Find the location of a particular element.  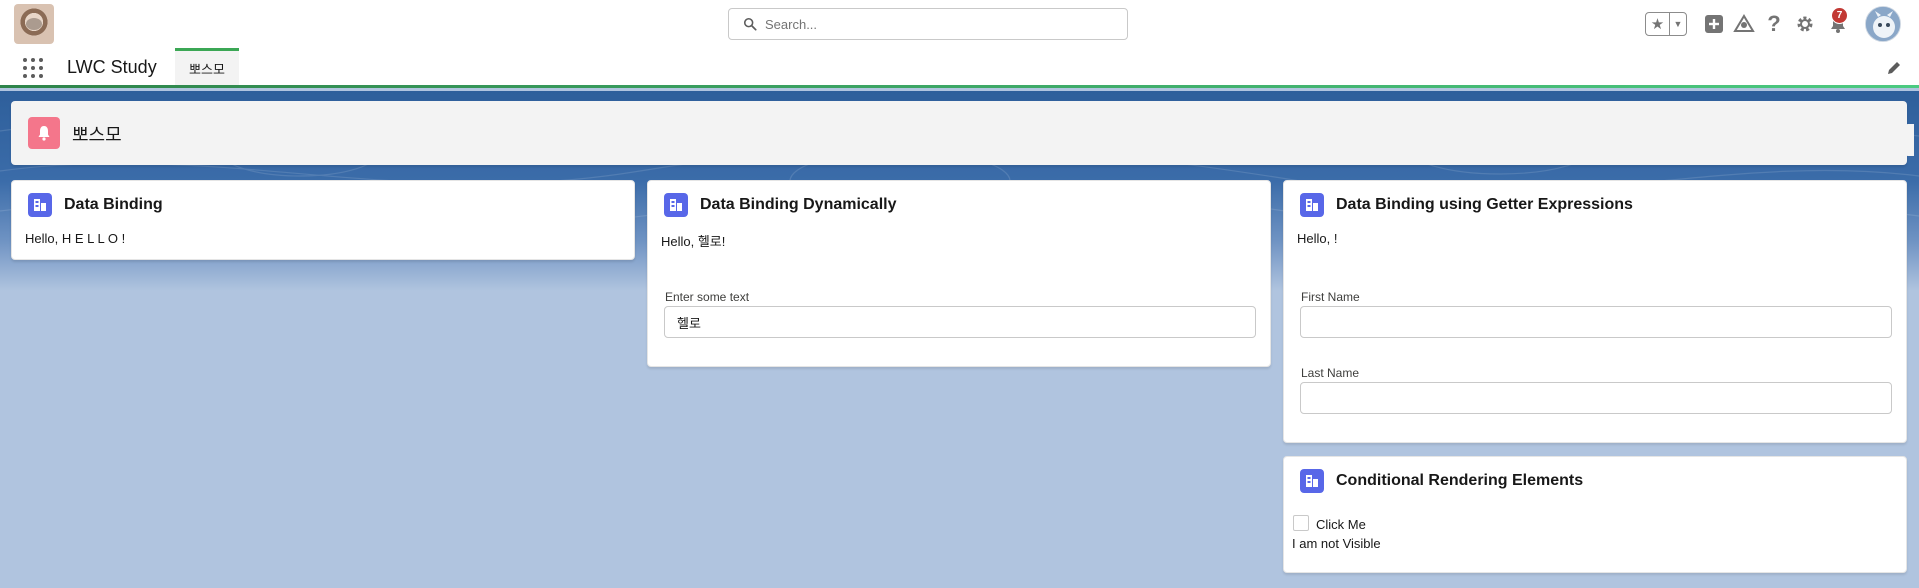

side-panel-toggle is located at coordinates (1909, 140).